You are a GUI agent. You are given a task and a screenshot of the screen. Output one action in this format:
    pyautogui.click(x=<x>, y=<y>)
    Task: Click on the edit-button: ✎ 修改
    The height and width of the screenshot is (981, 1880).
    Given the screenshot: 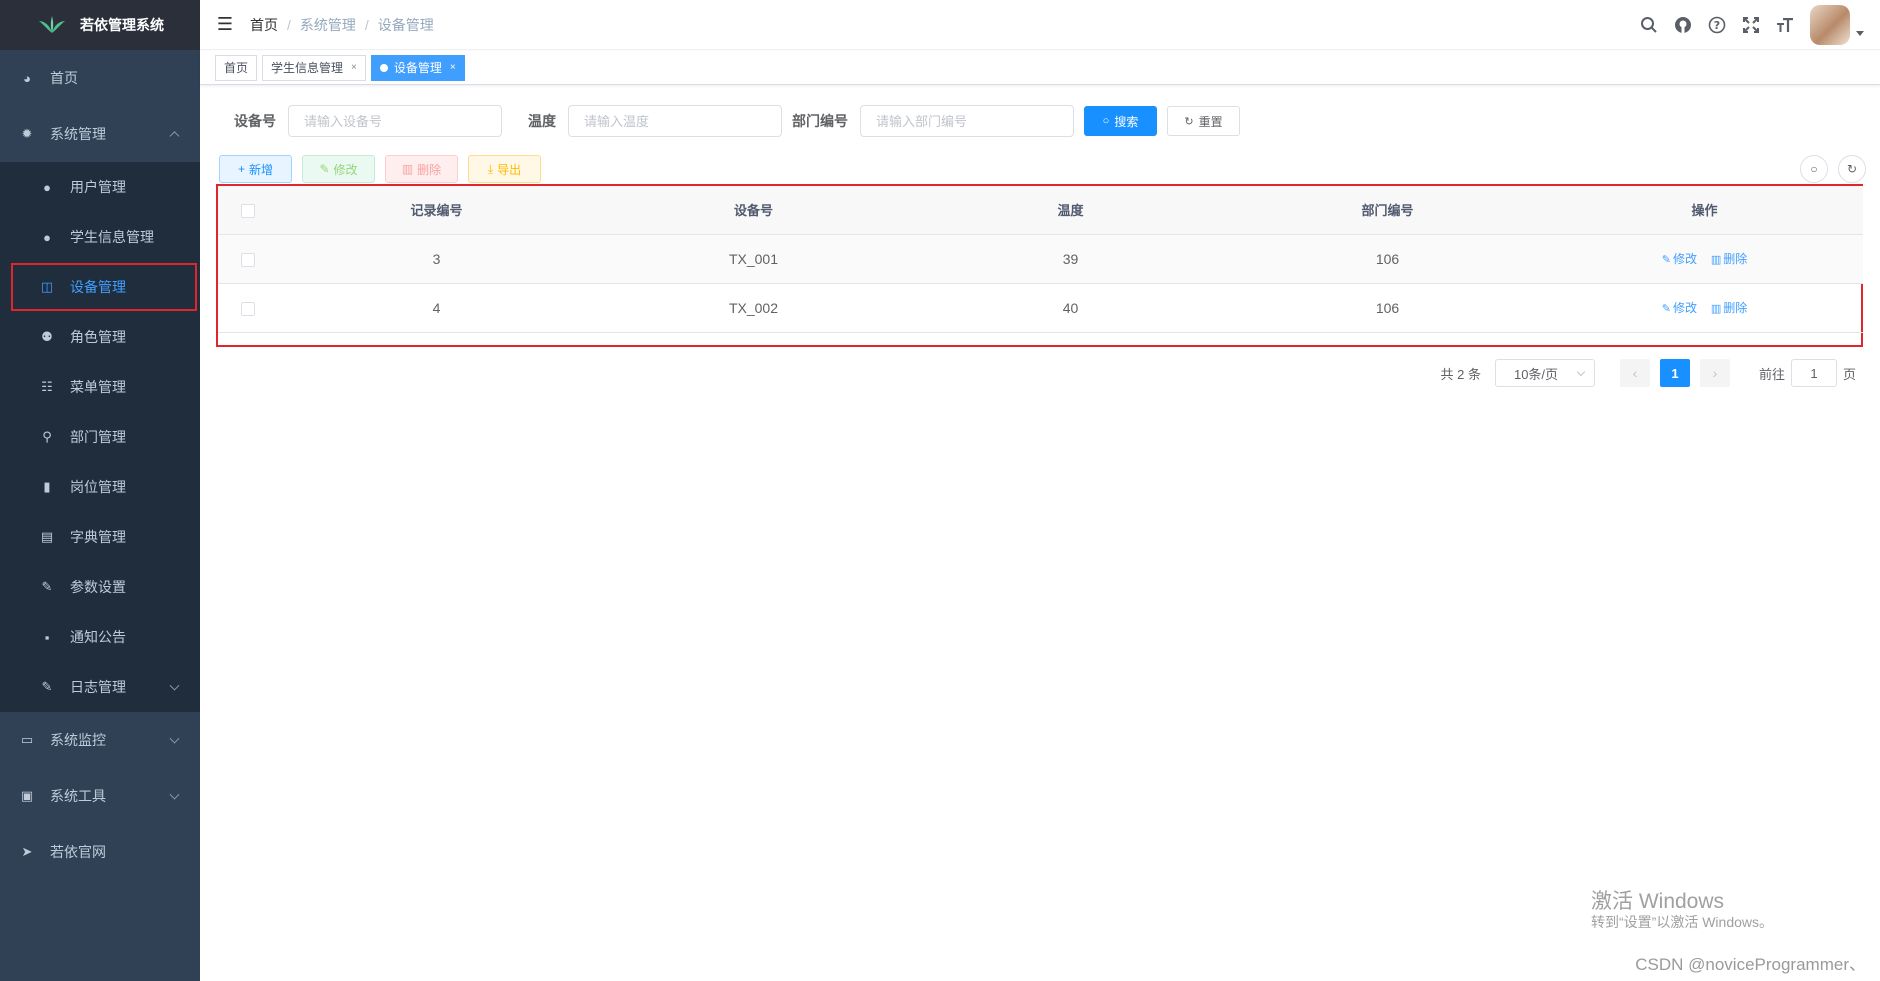 What is the action you would take?
    pyautogui.click(x=338, y=169)
    